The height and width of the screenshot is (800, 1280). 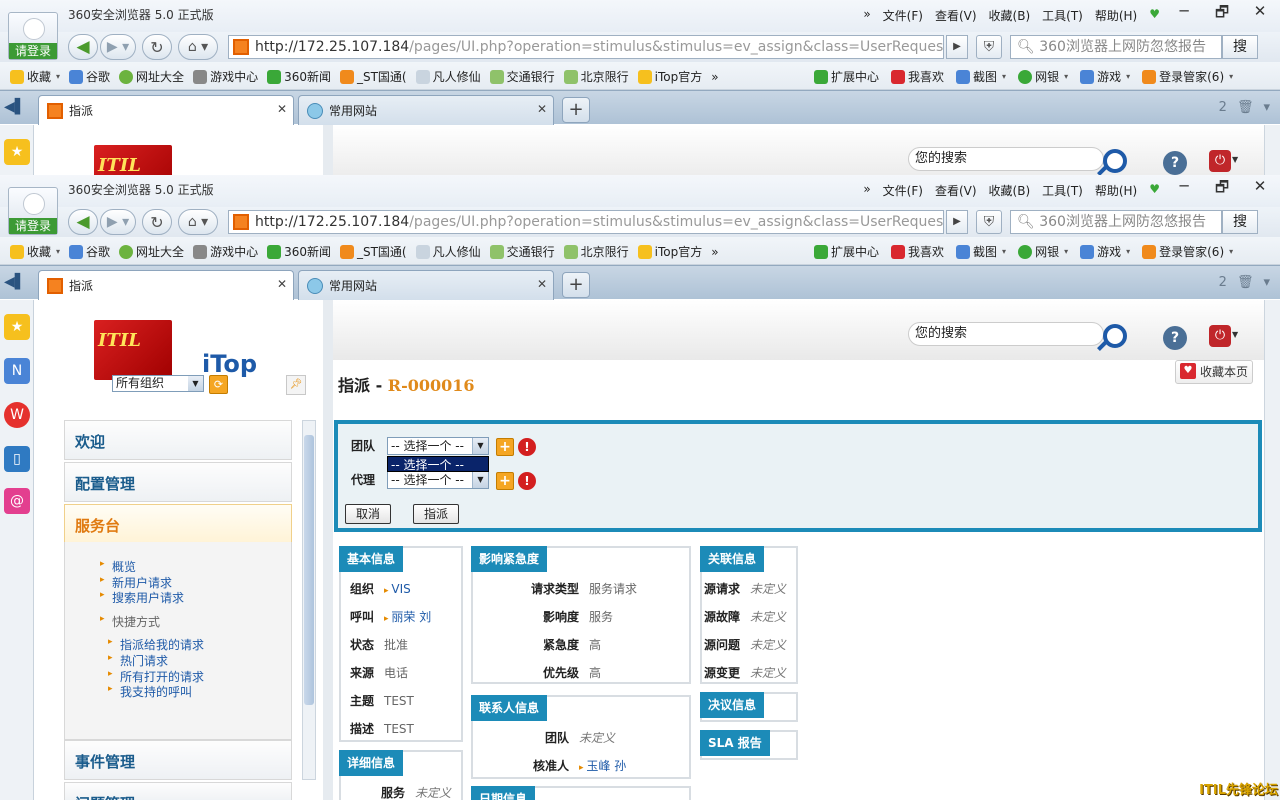 What do you see at coordinates (436, 514) in the screenshot?
I see `assign-button: 指派` at bounding box center [436, 514].